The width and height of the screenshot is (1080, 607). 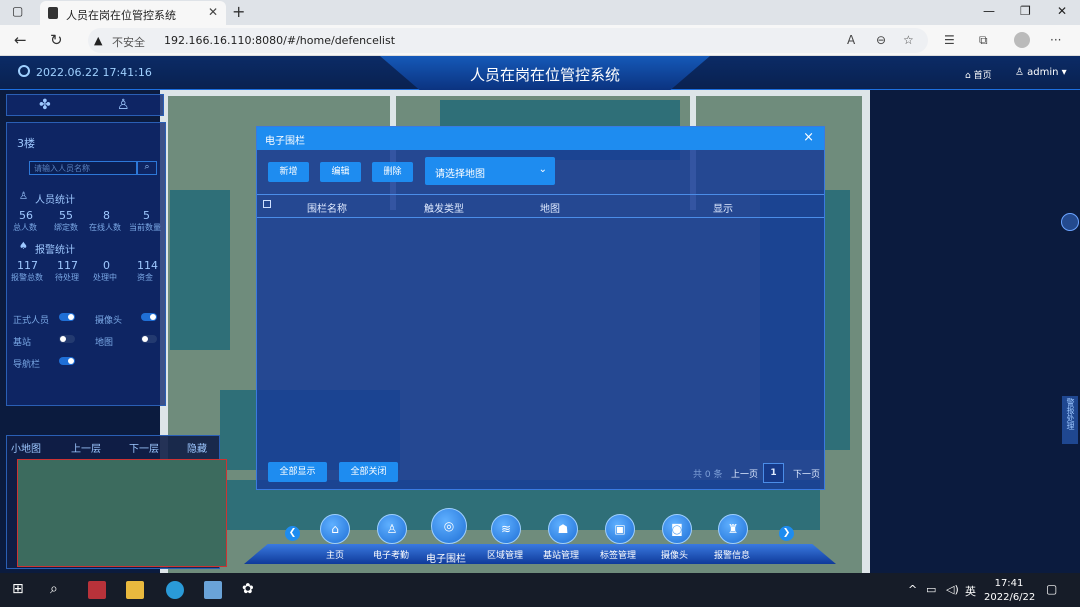 I want to click on alarm-icon: ♠, so click(x=23, y=246).